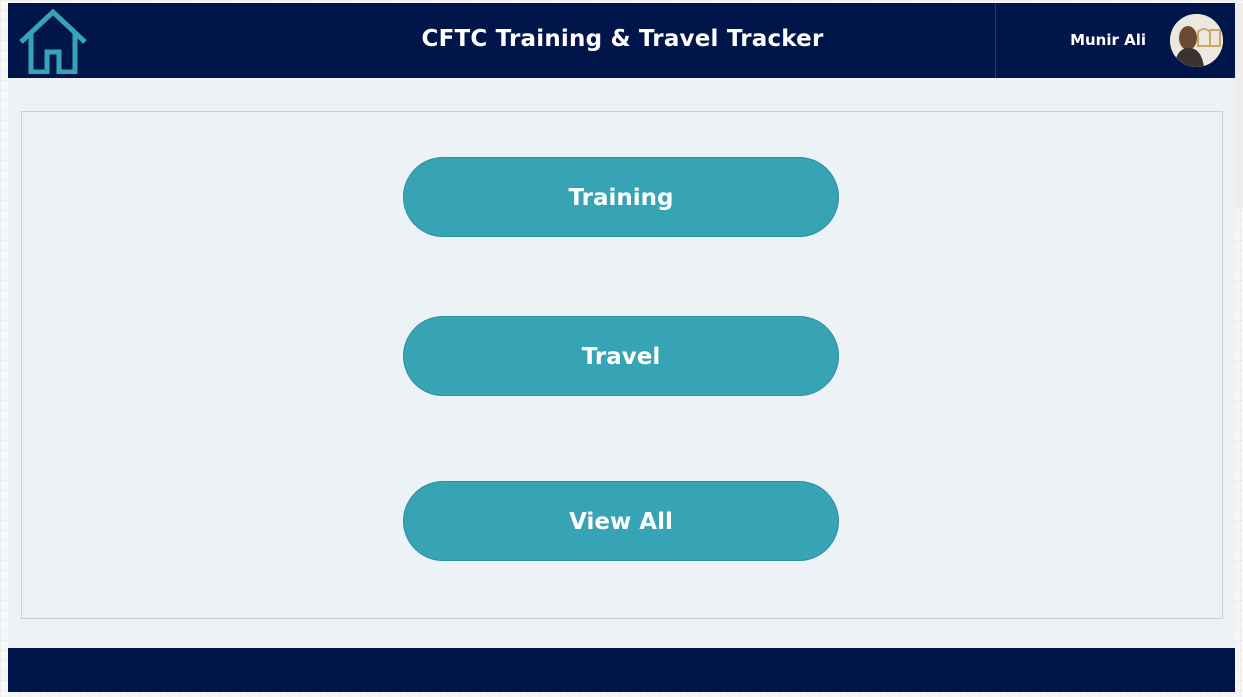 This screenshot has width=1243, height=697. Describe the element at coordinates (621, 670) in the screenshot. I see `footer-bar` at that location.